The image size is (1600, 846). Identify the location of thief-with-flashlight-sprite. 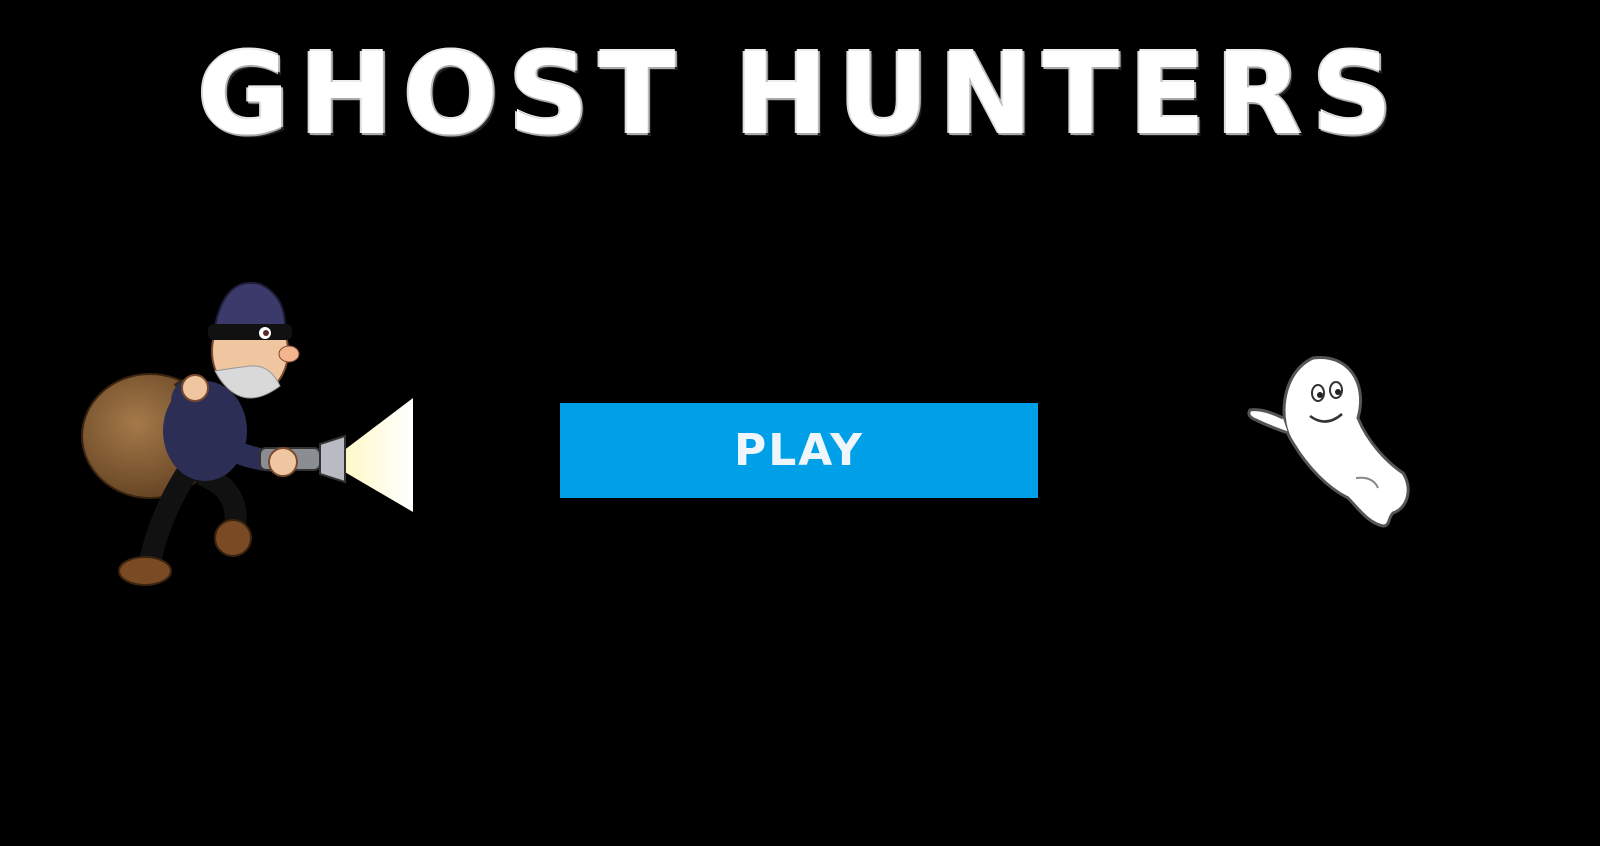
(247, 433).